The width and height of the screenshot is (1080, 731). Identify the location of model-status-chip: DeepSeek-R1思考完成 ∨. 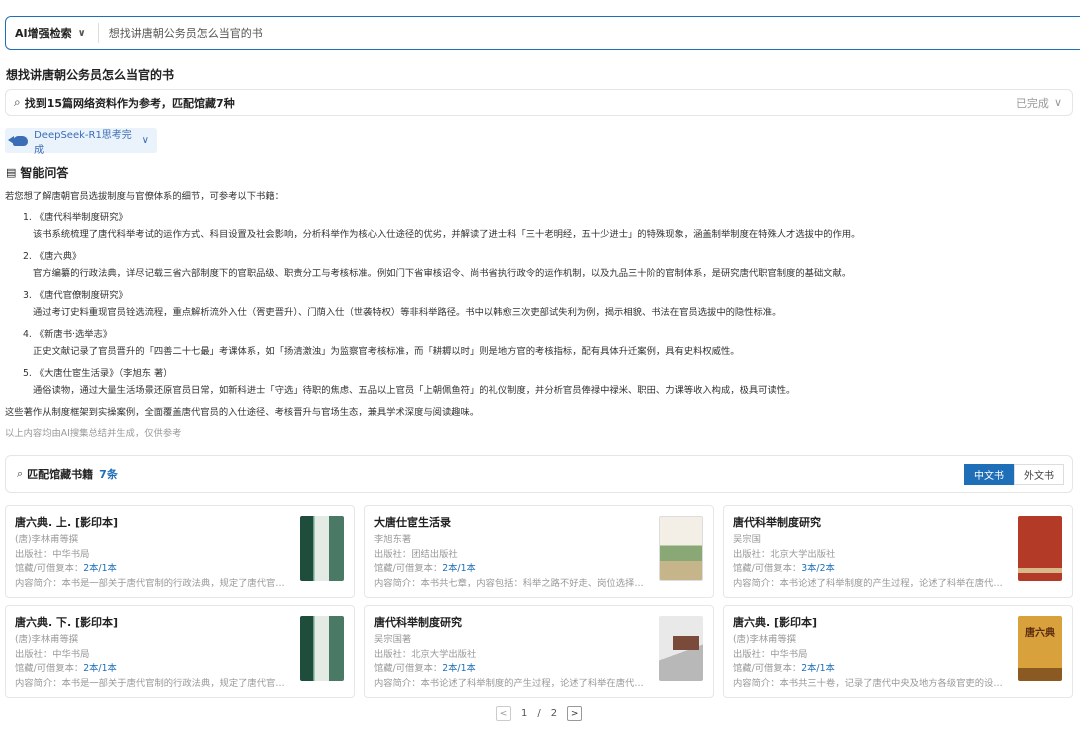
(81, 142).